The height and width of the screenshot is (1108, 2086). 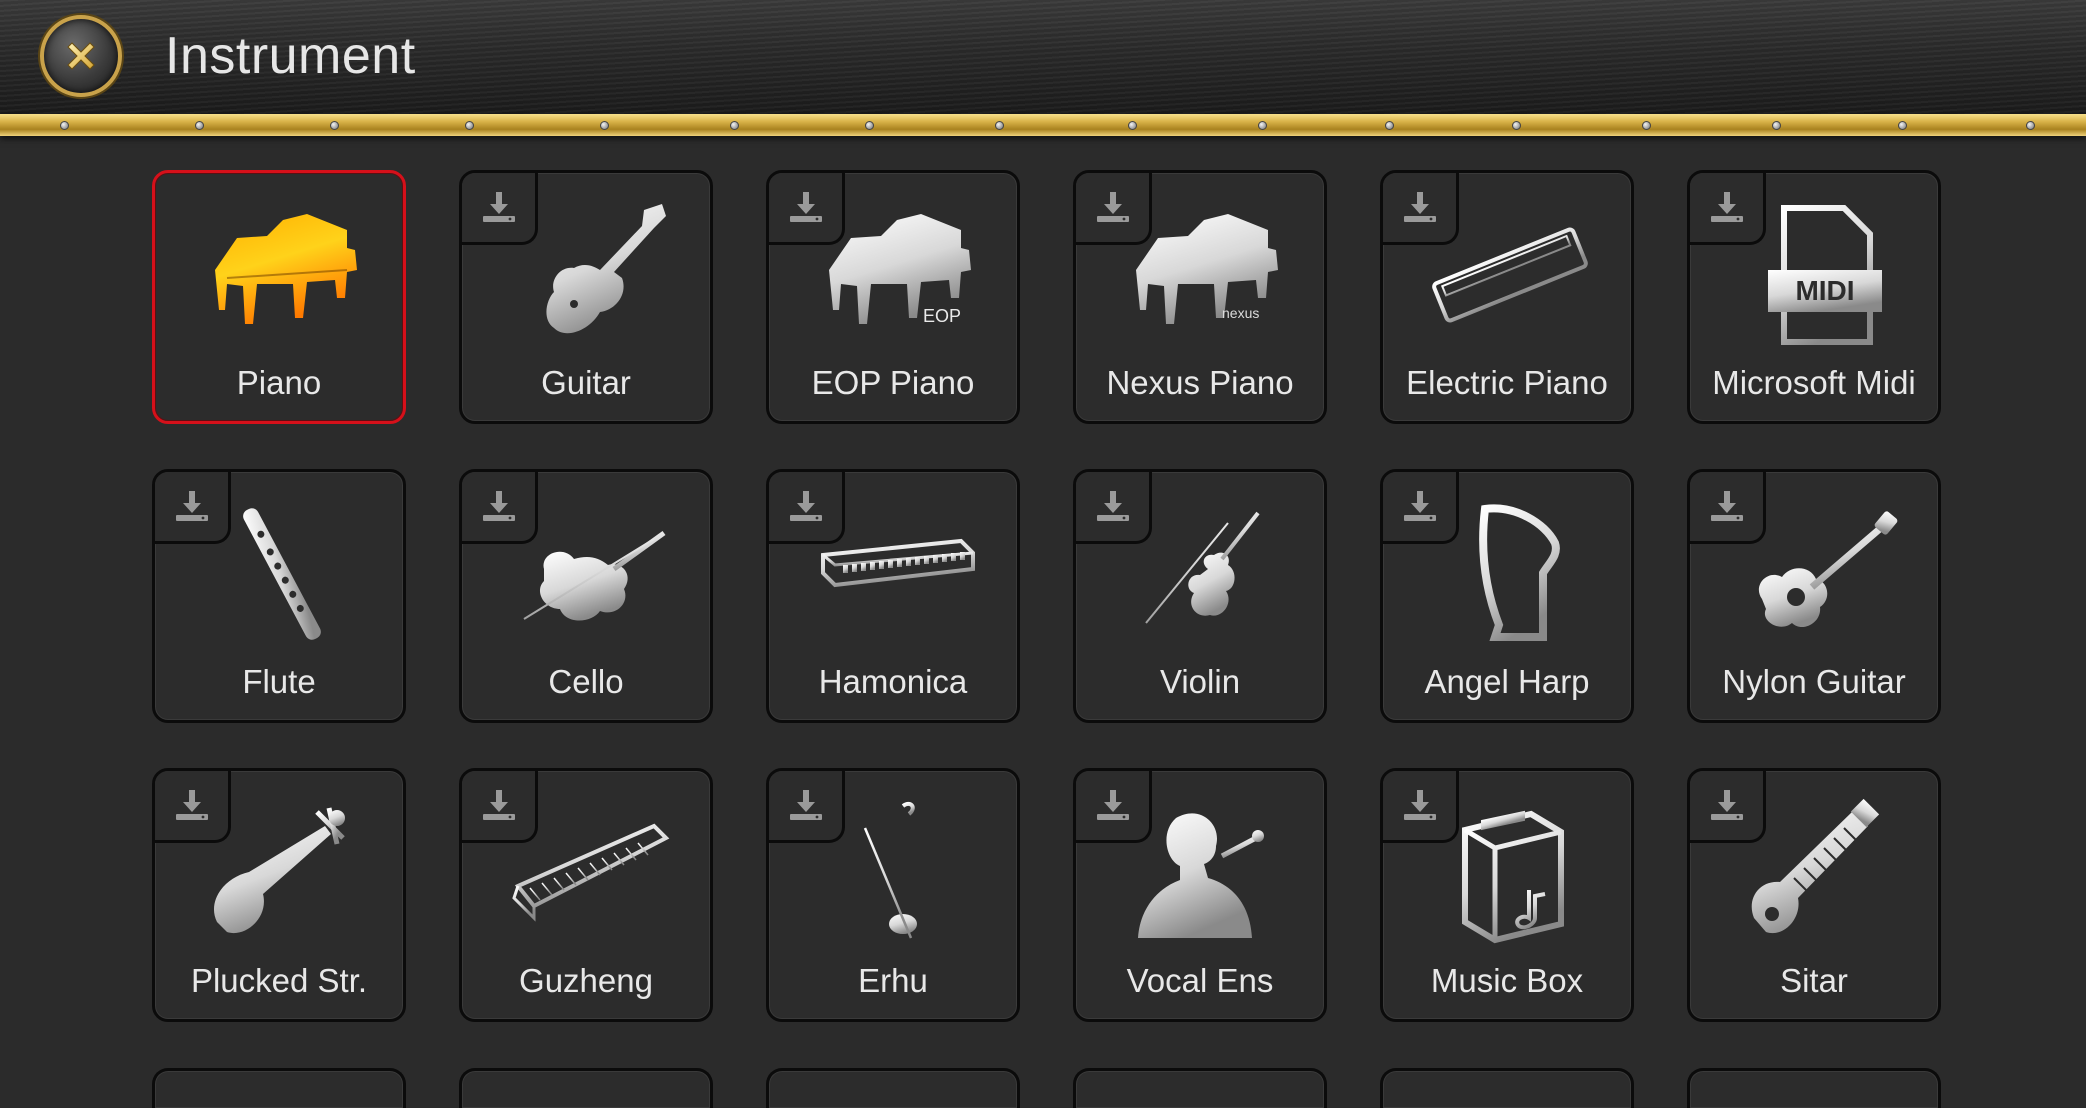 I want to click on instrument-tile-eop-piano: EOP EOP Piano, so click(x=893, y=297).